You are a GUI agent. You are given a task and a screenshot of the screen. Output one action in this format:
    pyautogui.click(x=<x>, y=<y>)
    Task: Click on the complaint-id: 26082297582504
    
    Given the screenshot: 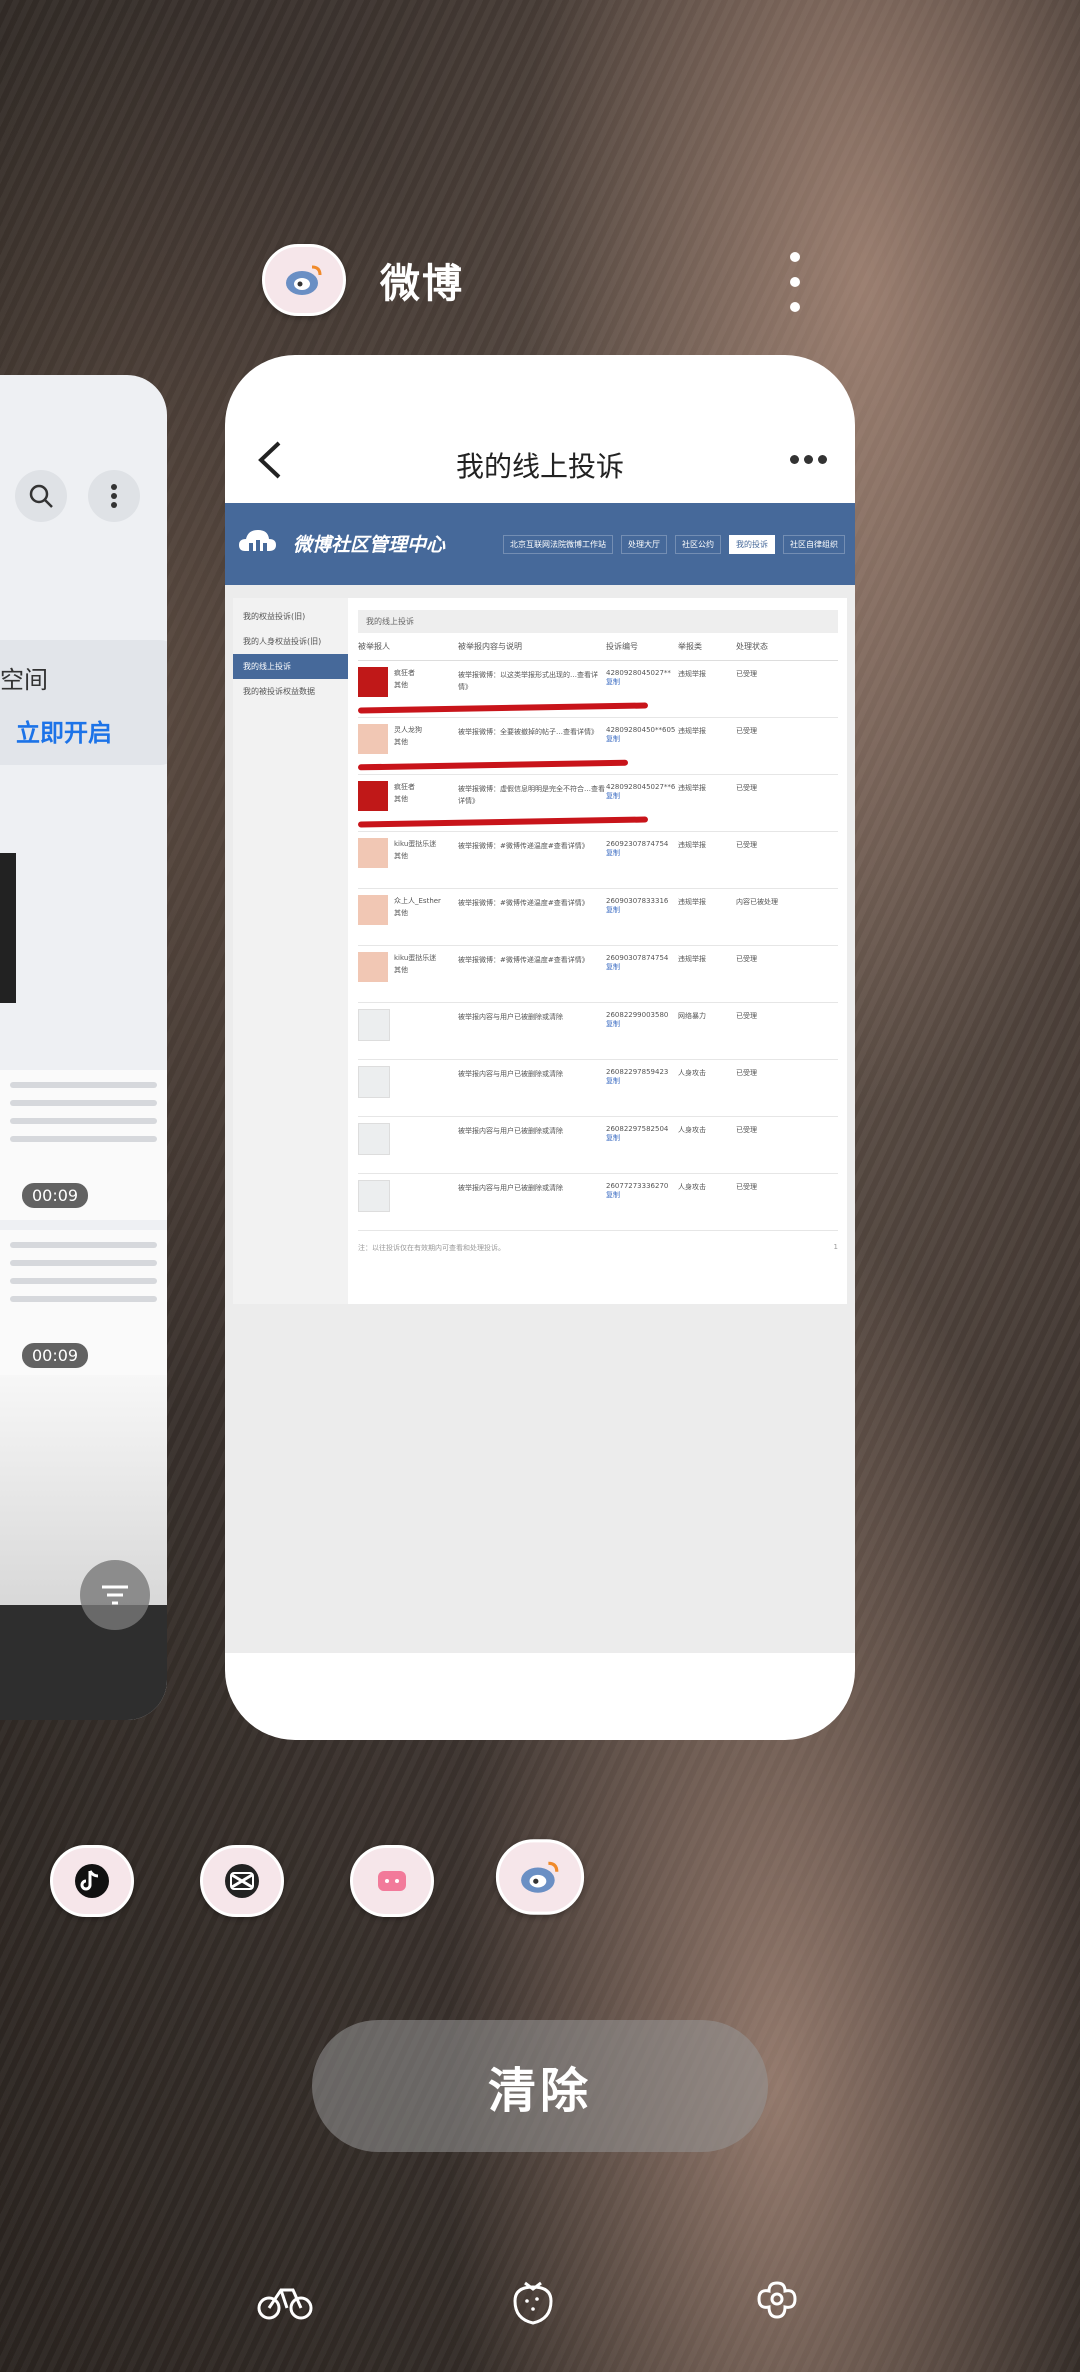 What is the action you would take?
    pyautogui.click(x=637, y=1129)
    